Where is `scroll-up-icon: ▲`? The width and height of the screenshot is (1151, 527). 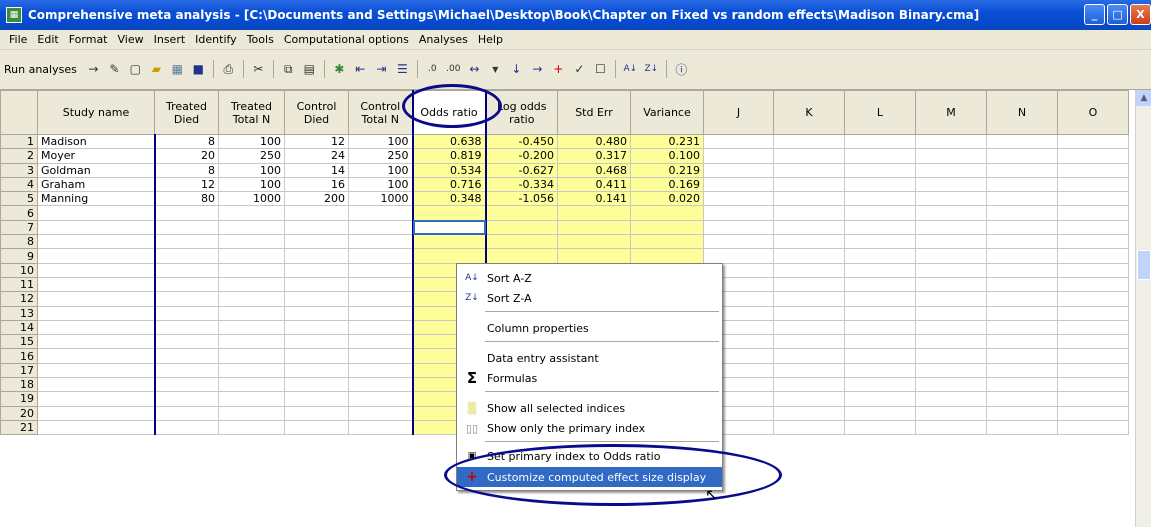
scroll-up-icon: ▲ is located at coordinates (1143, 98).